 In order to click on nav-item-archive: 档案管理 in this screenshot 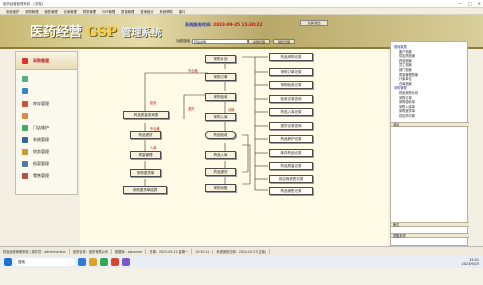, I will do `click(35, 164)`.